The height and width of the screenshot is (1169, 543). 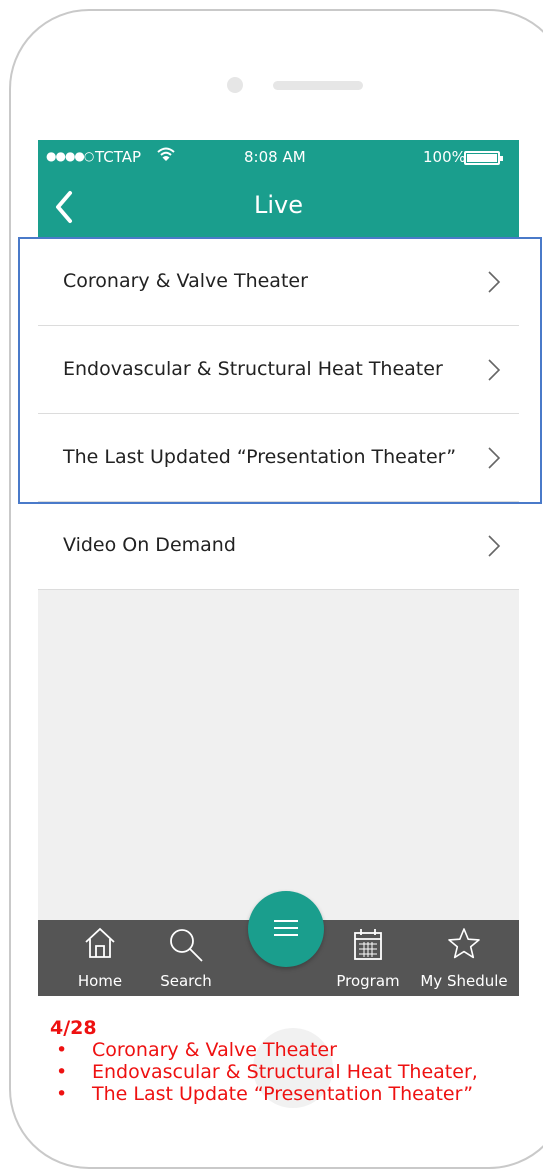 I want to click on notes-item: Coronary & Valve Theater, so click(x=264, y=1050).